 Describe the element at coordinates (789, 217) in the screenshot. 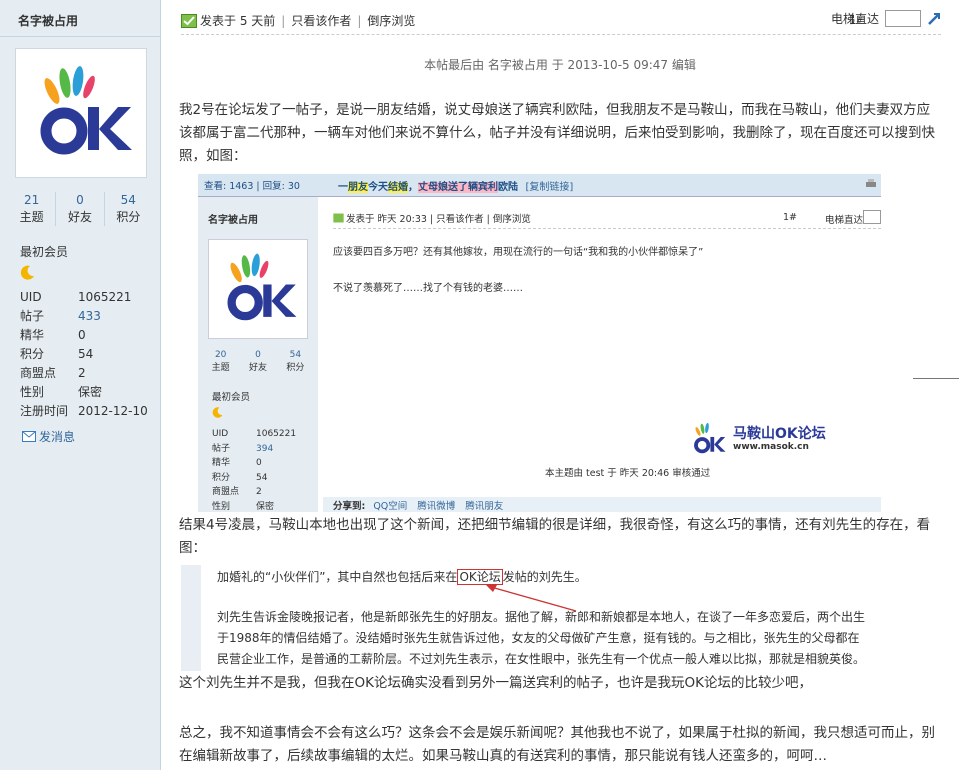

I see `thread-floor: 1#` at that location.